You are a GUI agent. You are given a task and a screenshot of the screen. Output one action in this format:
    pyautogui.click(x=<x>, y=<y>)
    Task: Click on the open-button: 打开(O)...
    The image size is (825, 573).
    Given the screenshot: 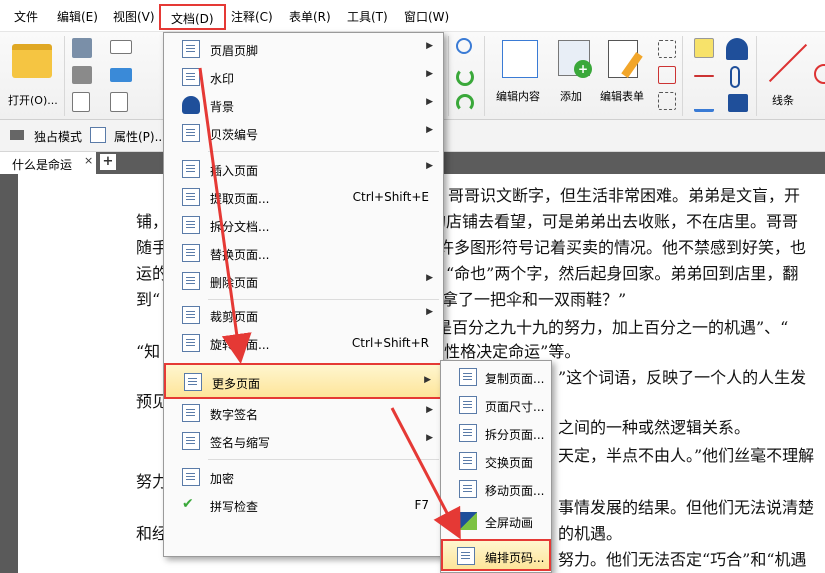 What is the action you would take?
    pyautogui.click(x=32, y=76)
    